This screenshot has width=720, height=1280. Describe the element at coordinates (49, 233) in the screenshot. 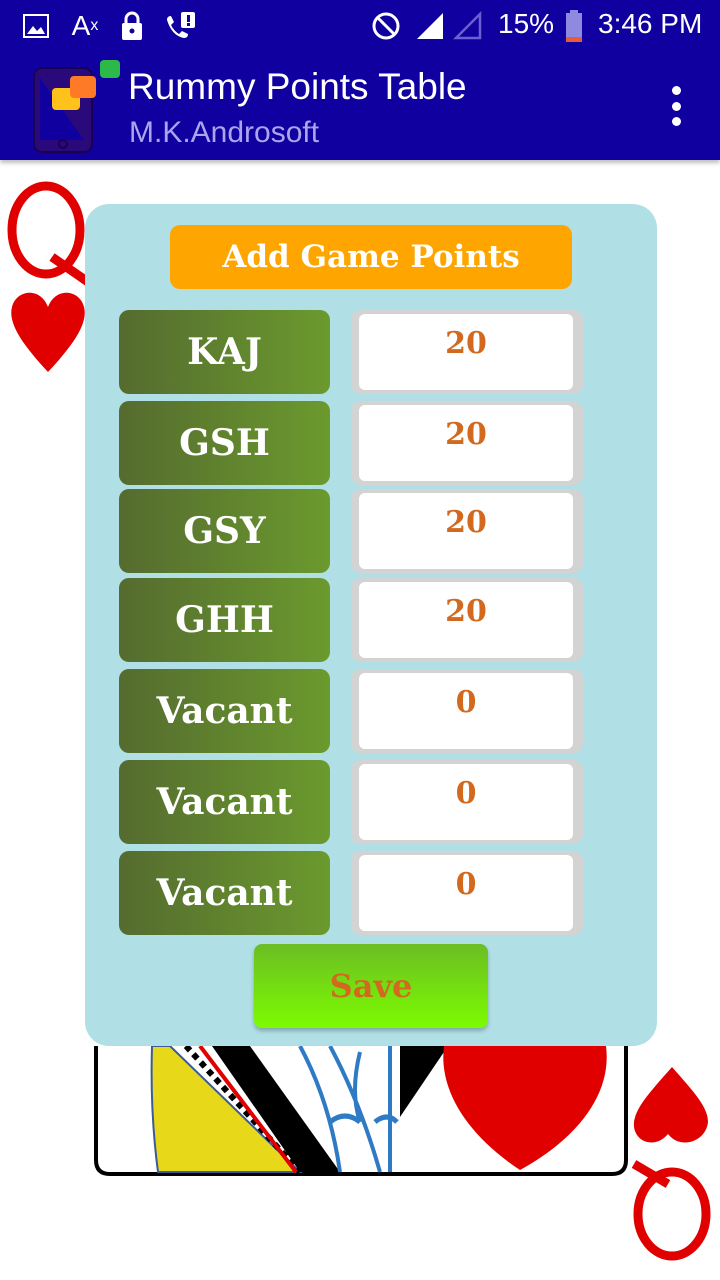

I see `card-rank-top` at that location.